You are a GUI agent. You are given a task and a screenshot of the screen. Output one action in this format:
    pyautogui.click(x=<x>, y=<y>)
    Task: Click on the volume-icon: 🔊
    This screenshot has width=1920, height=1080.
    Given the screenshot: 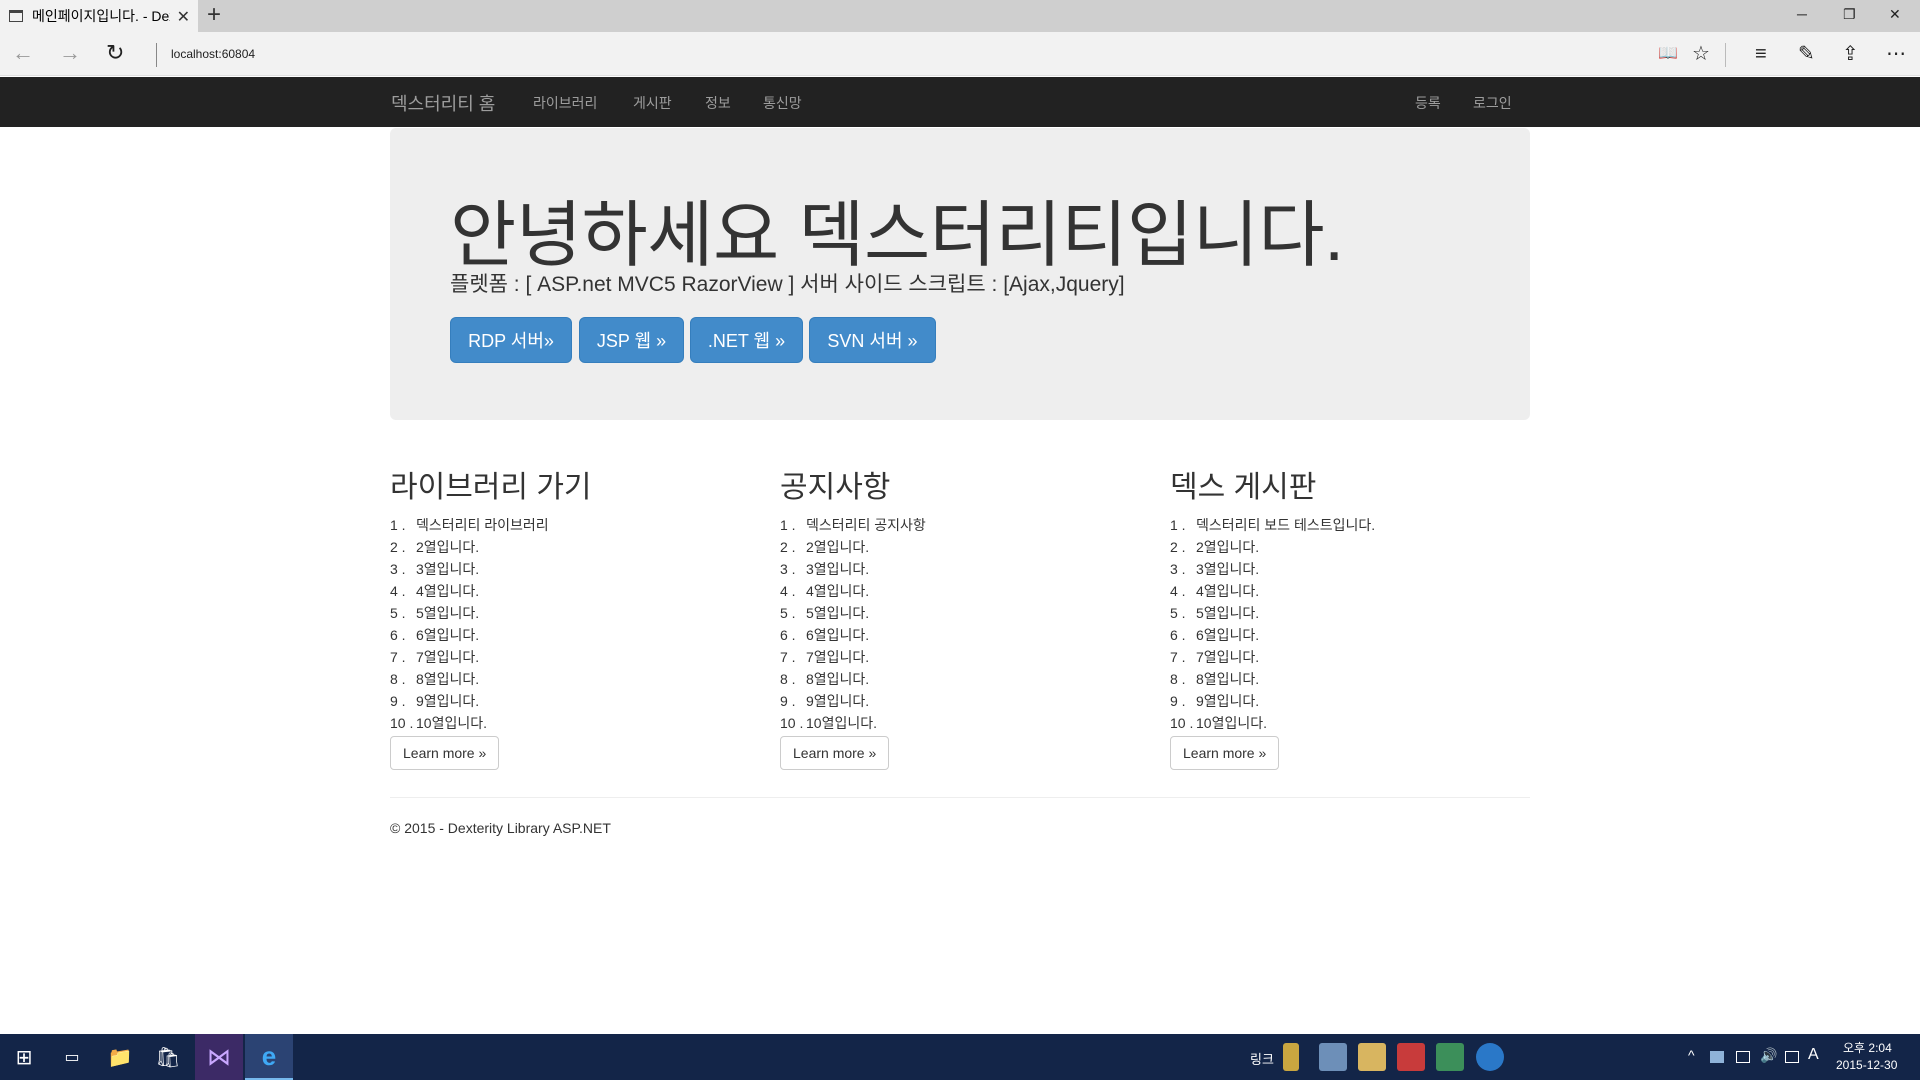 What is the action you would take?
    pyautogui.click(x=1768, y=1055)
    